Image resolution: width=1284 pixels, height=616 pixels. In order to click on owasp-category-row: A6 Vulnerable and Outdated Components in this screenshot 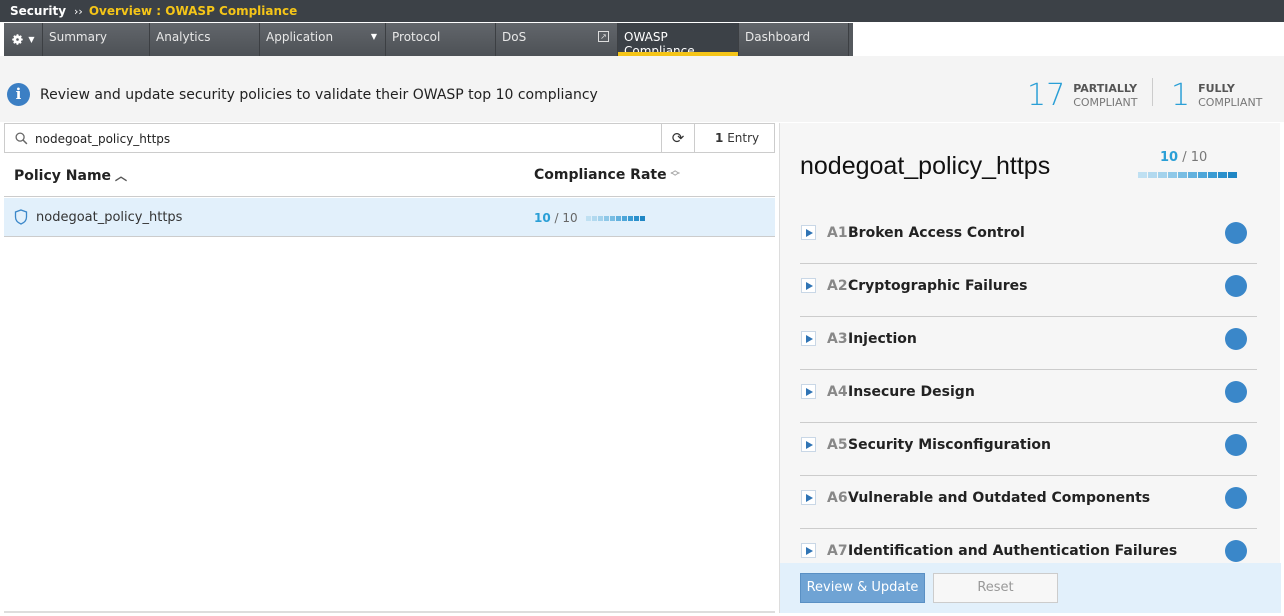, I will do `click(1028, 502)`.